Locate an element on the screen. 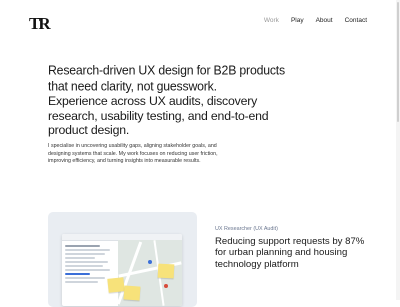 The width and height of the screenshot is (400, 307). nav-contact: Contact is located at coordinates (356, 20).